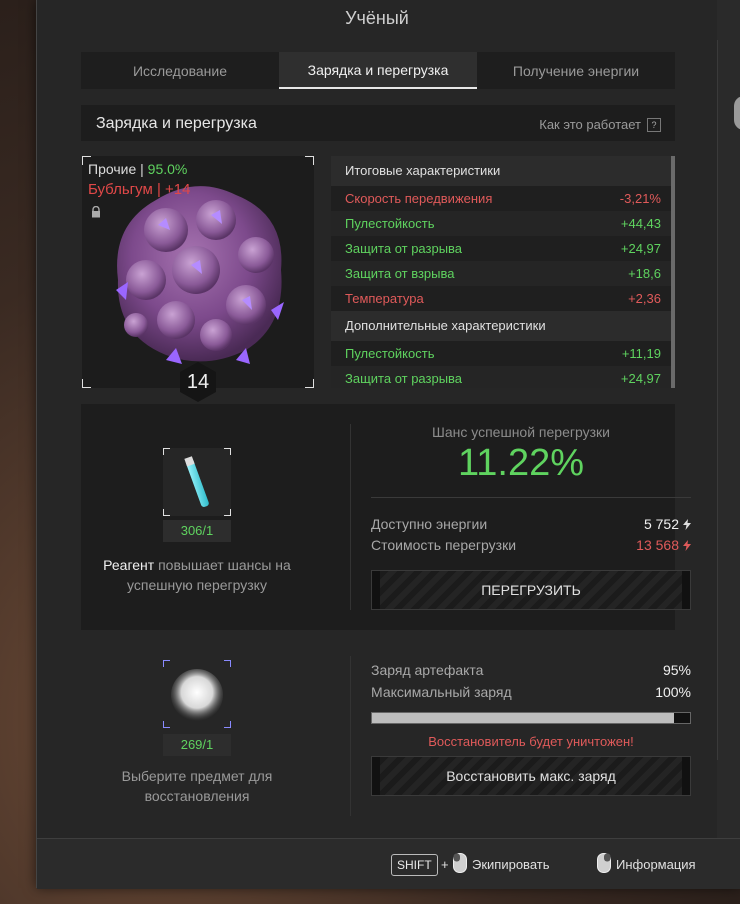 The height and width of the screenshot is (904, 740). What do you see at coordinates (576, 70) in the screenshot?
I see `tab-get-energy: Получение энергии` at bounding box center [576, 70].